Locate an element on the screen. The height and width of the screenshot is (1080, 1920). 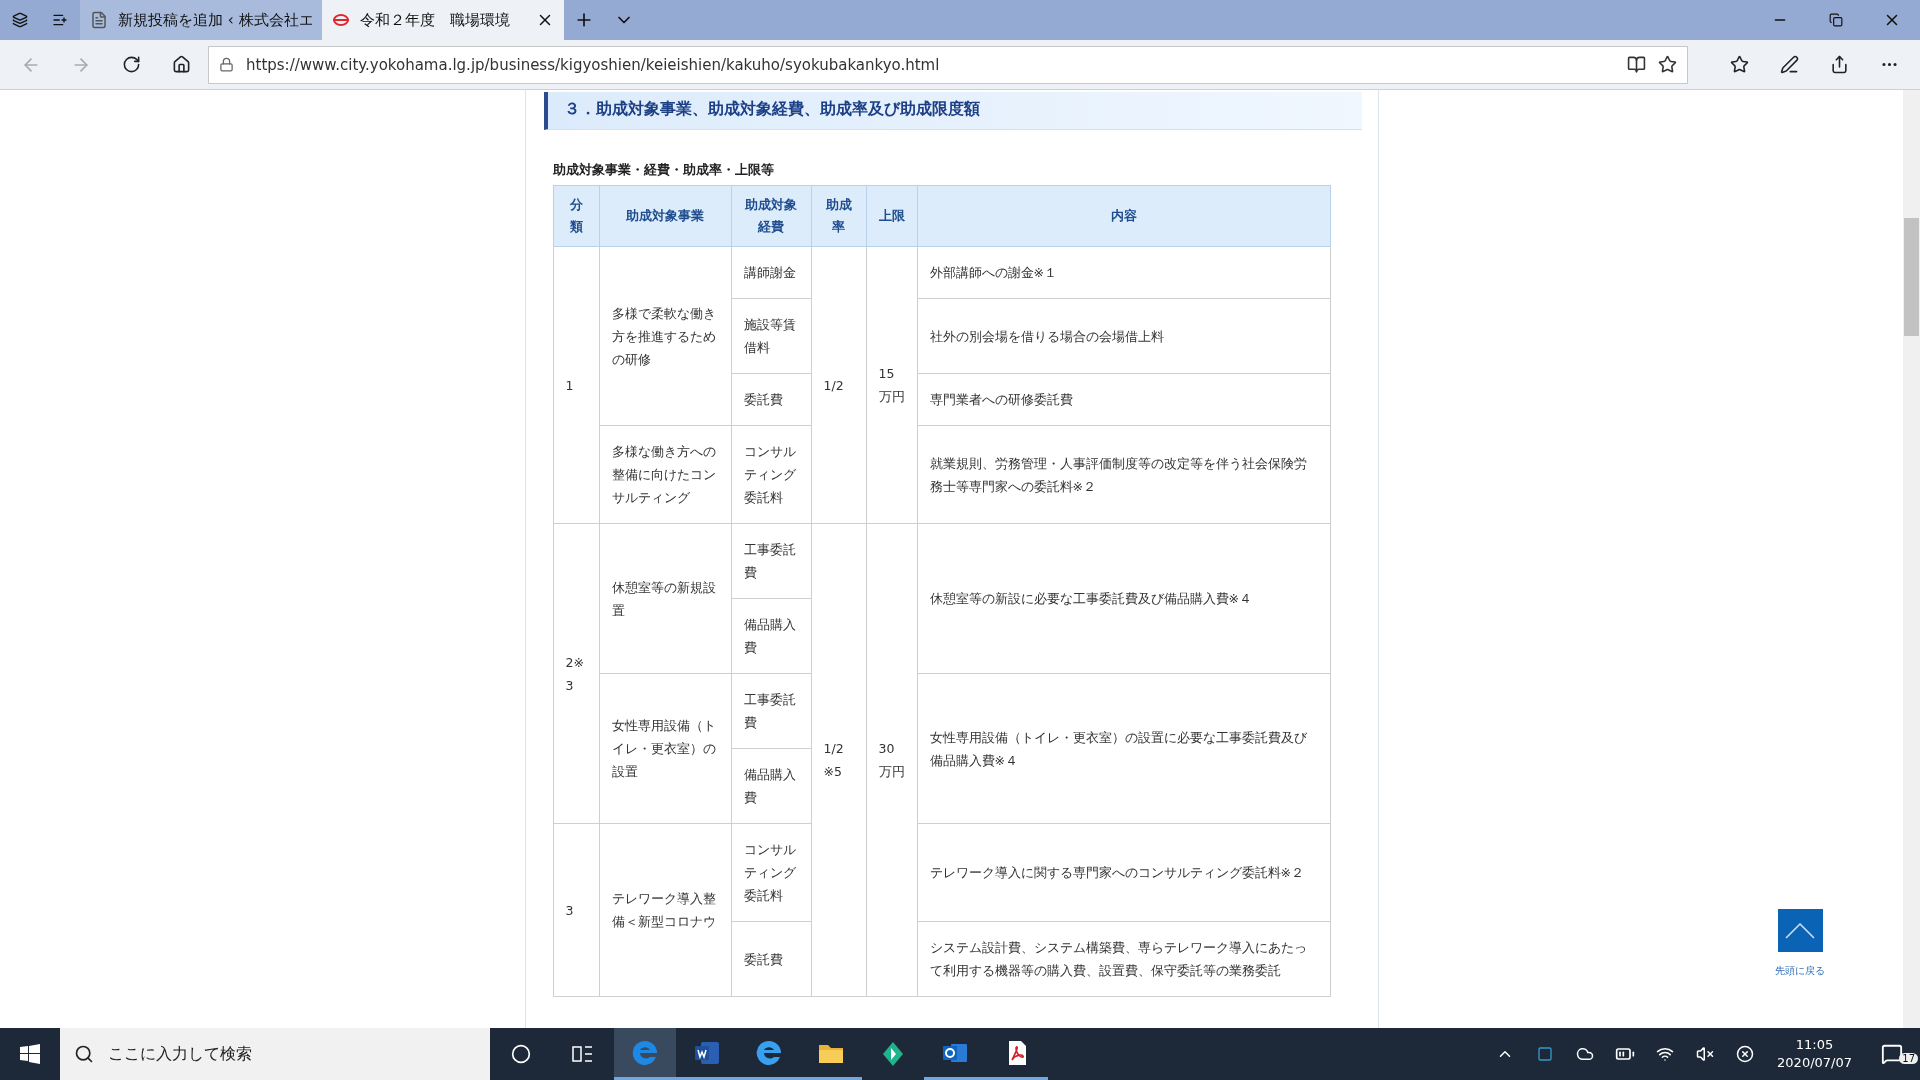
category-cell: 1 is located at coordinates (576, 385).